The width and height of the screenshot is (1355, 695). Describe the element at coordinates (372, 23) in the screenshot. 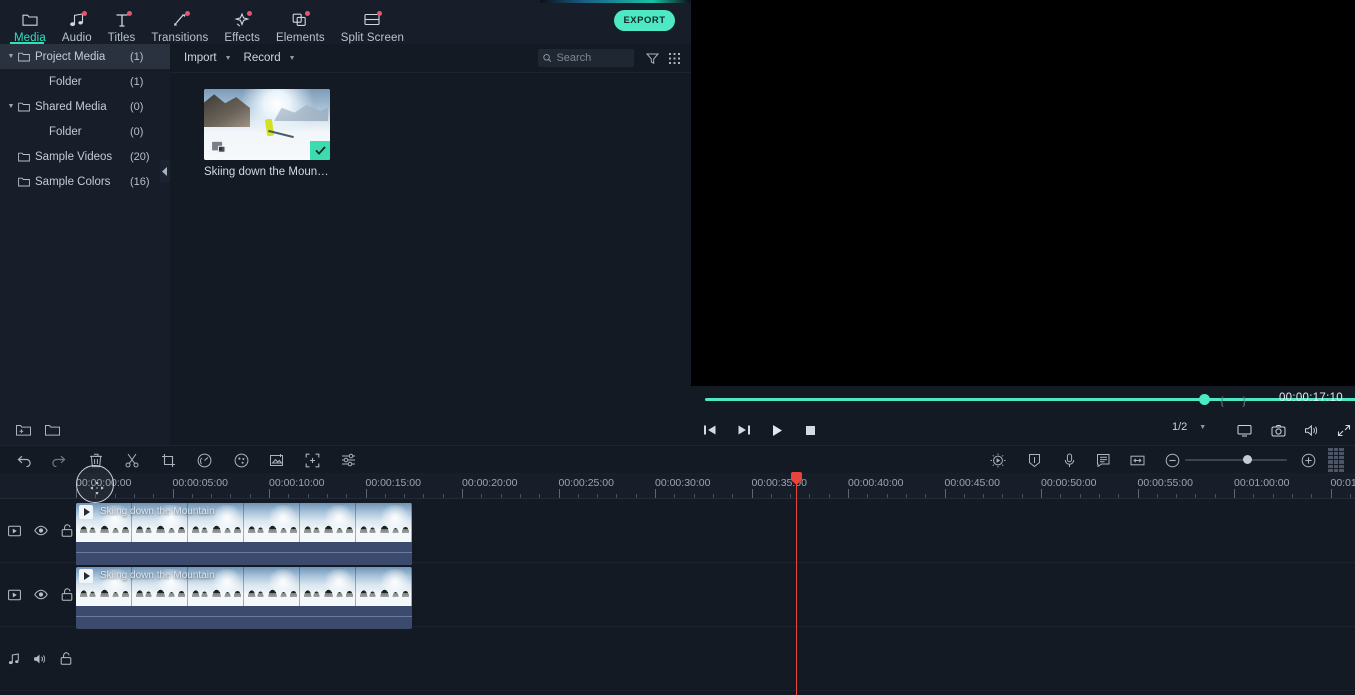

I see `nav-tab-split-screen: Split Screen` at that location.